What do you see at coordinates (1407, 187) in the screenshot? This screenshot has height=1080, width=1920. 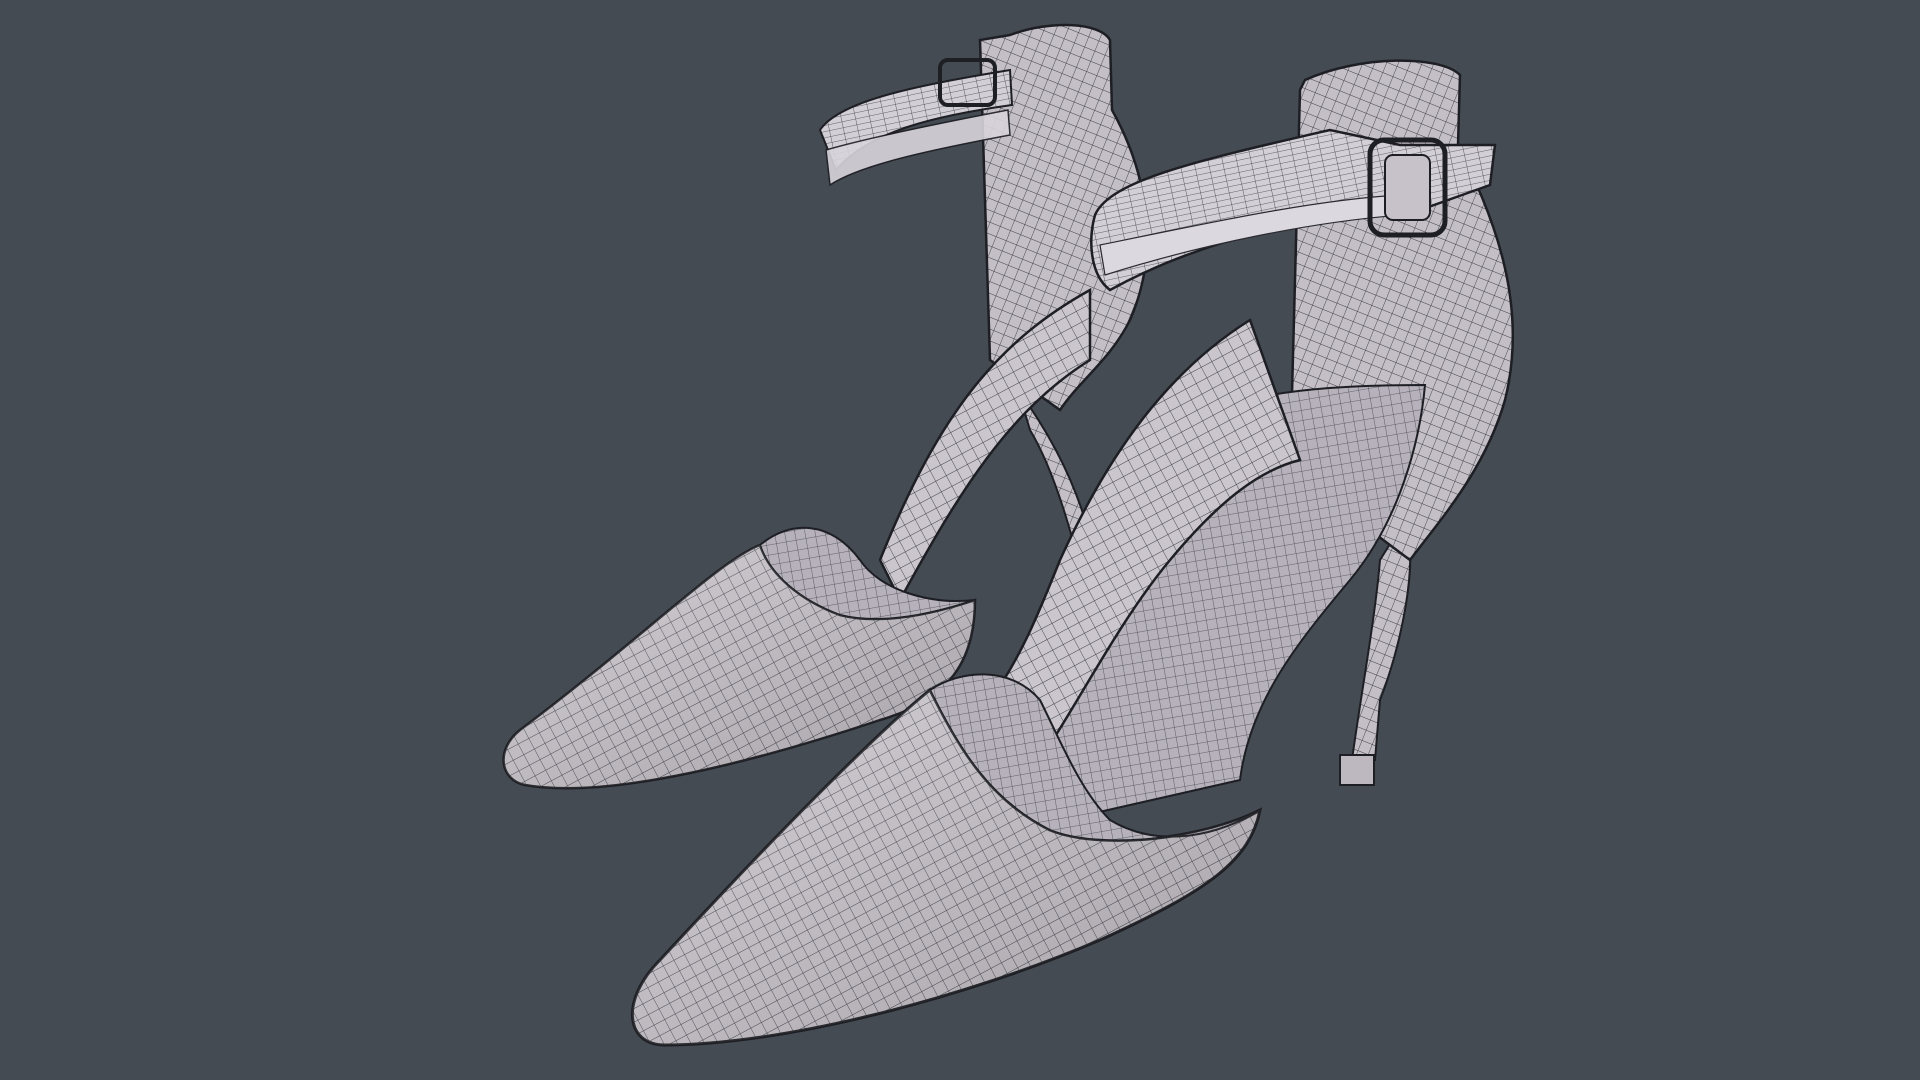 I see `right-buckle-inner` at bounding box center [1407, 187].